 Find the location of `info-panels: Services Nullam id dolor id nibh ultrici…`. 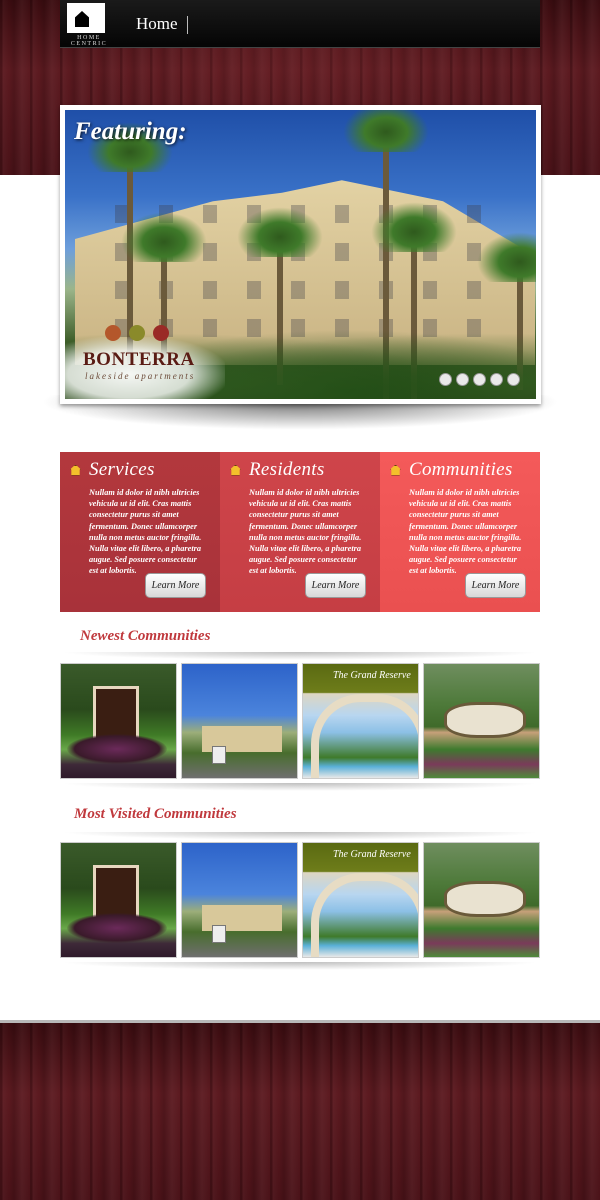

info-panels: Services Nullam id dolor id nibh ultrici… is located at coordinates (300, 532).